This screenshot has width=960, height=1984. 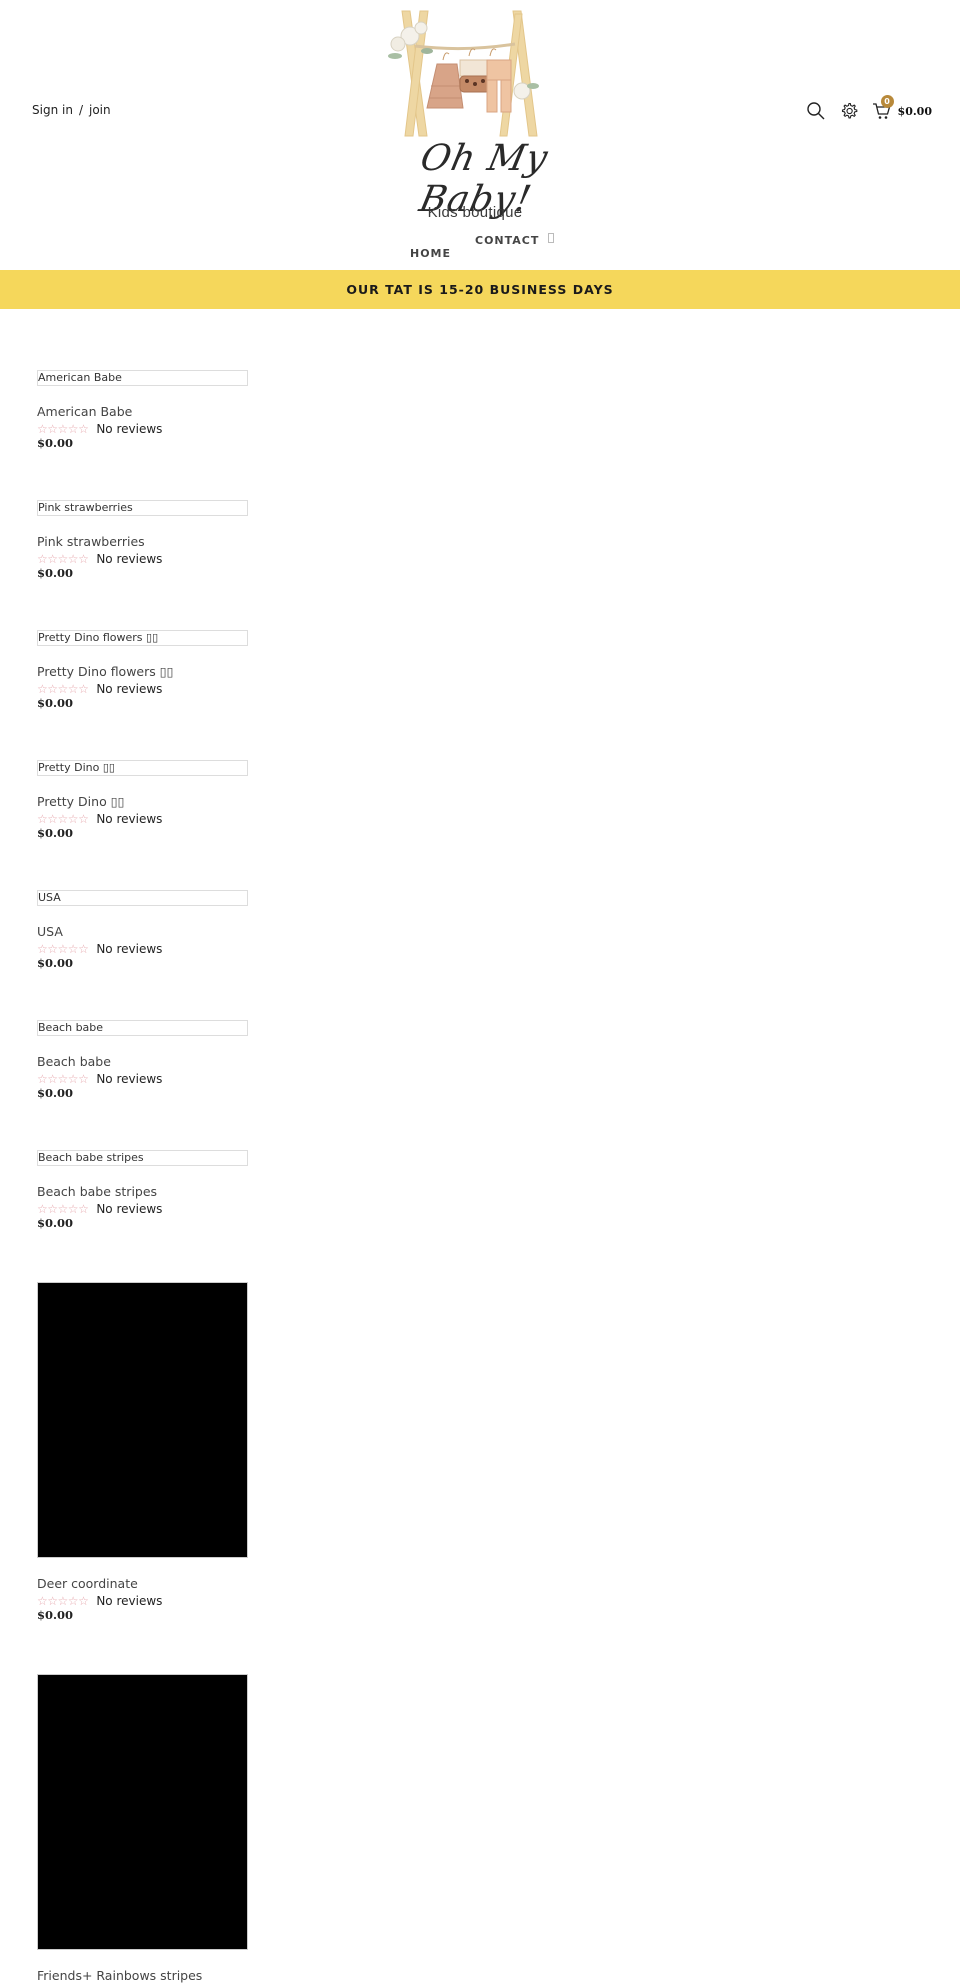 I want to click on header-tools: 0 $0.00, so click(x=869, y=108).